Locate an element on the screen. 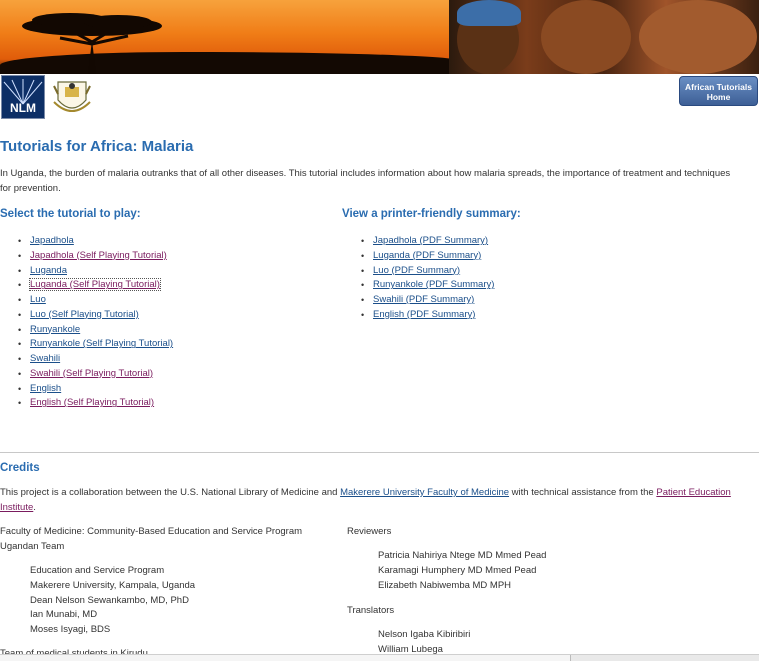 Image resolution: width=759 pixels, height=661 pixels. tutorial-link-luo: Luo is located at coordinates (38, 299).